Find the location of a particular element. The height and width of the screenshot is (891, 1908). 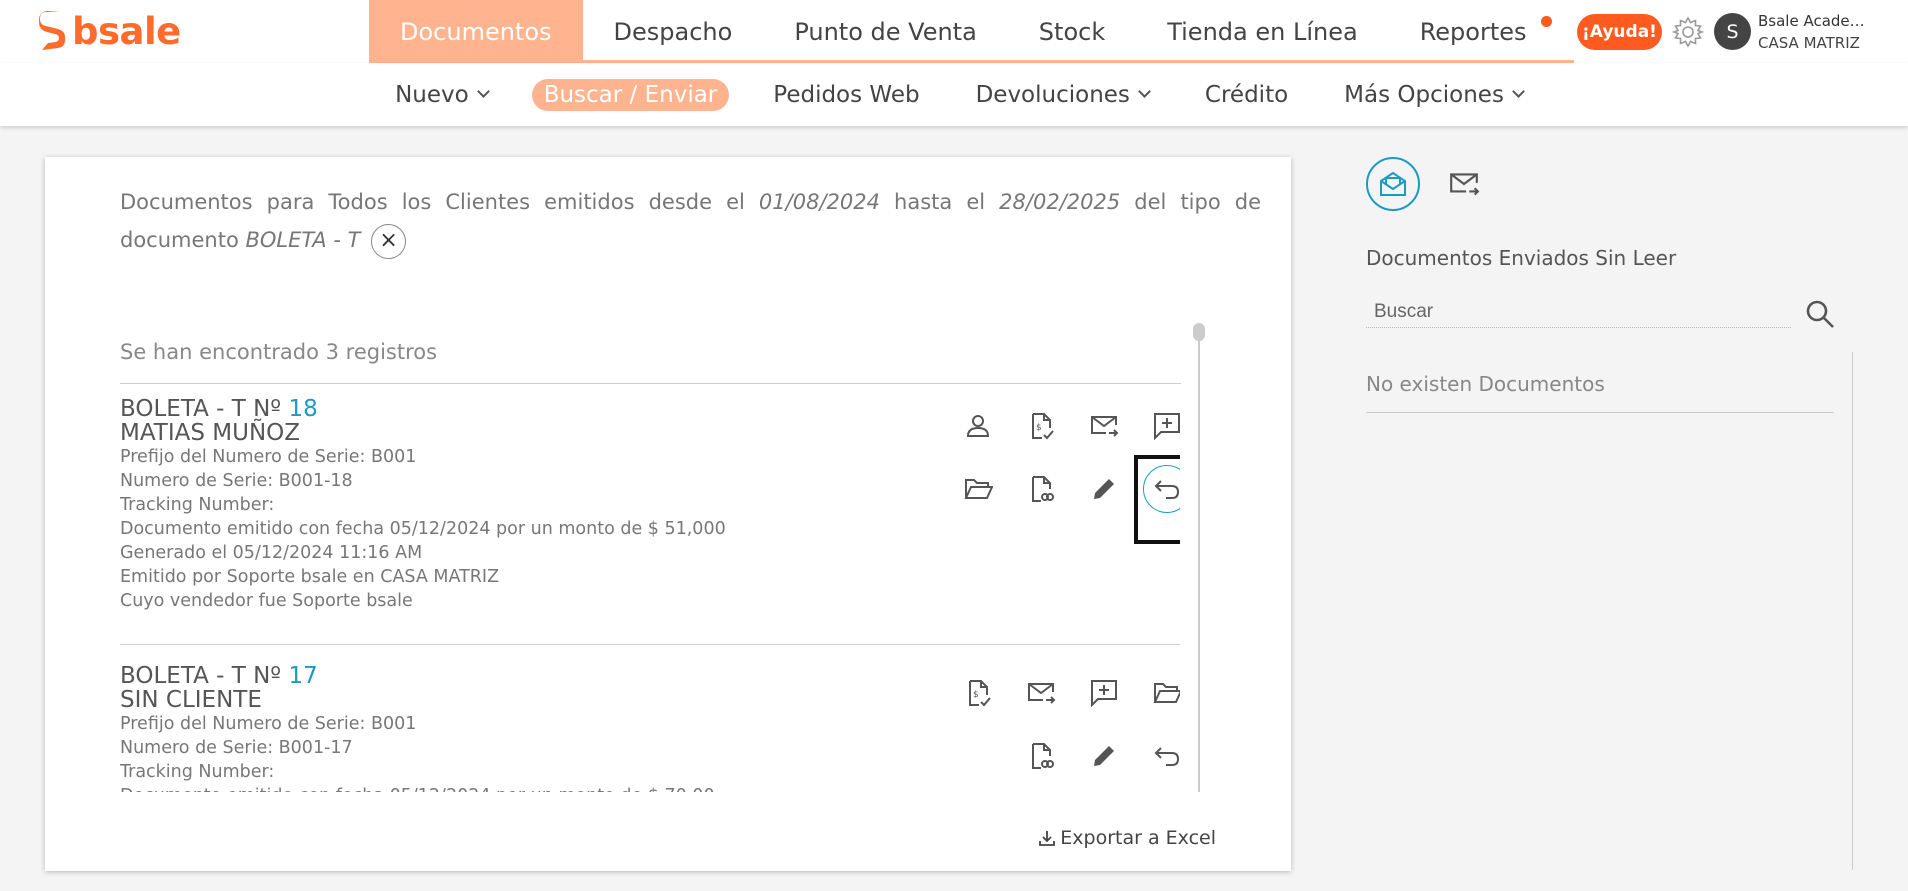

subnav-nuevo: Nuevo is located at coordinates (441, 95).